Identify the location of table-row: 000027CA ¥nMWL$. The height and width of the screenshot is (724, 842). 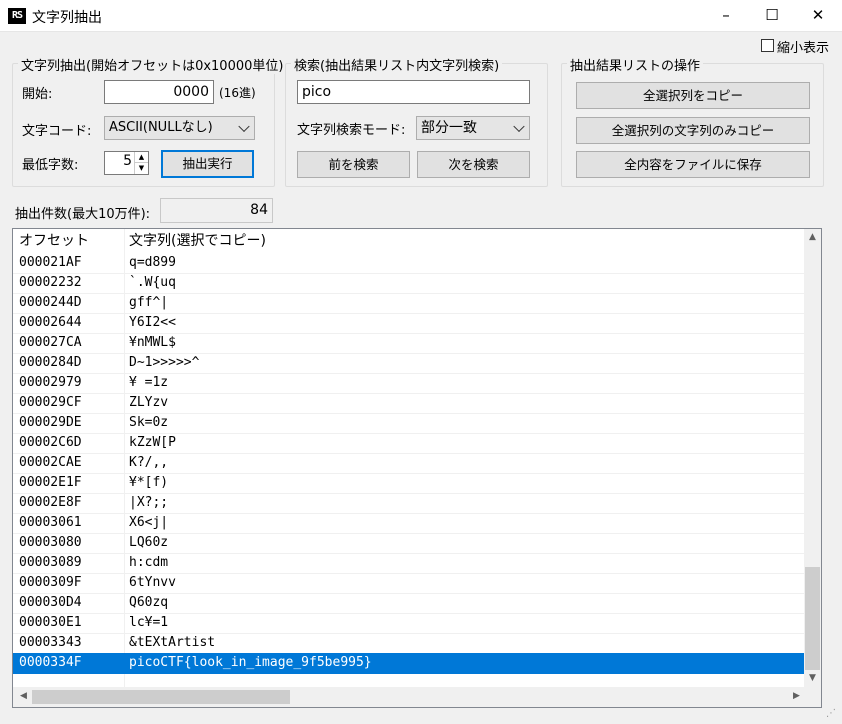
(409, 343).